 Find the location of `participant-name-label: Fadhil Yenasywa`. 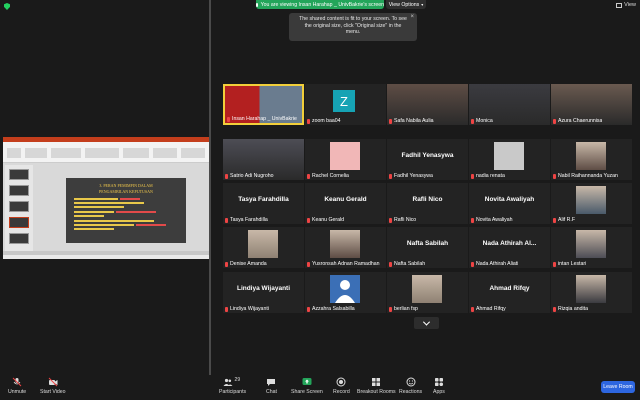

participant-name-label: Fadhil Yenasywa is located at coordinates (411, 176).